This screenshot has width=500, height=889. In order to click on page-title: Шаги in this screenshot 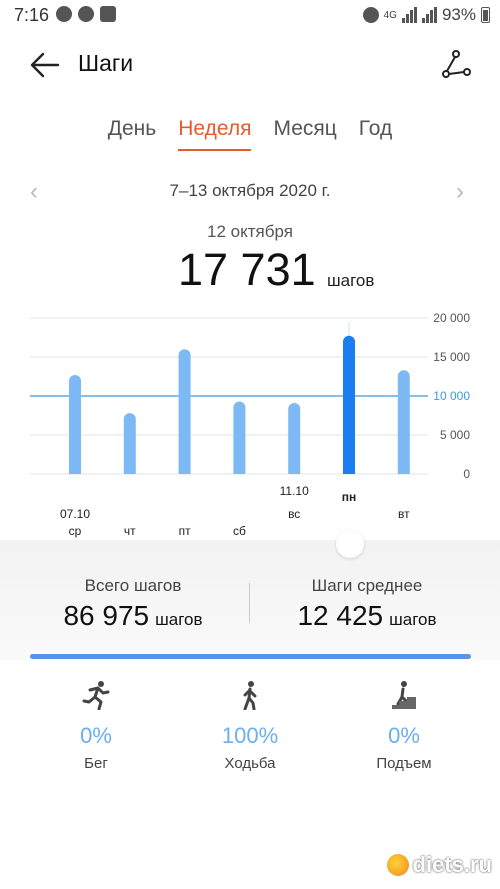, I will do `click(106, 63)`.